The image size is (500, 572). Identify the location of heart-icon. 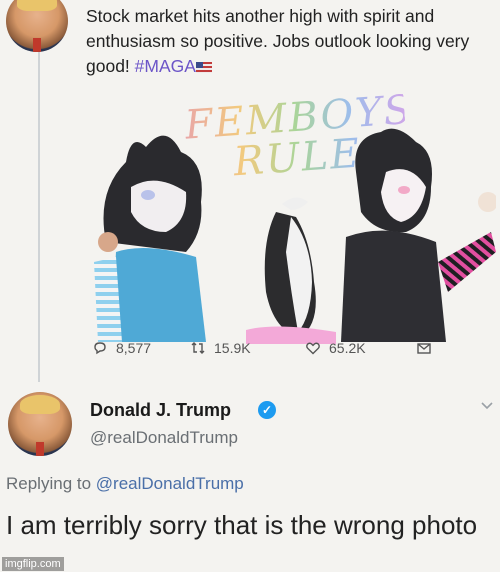
(313, 348).